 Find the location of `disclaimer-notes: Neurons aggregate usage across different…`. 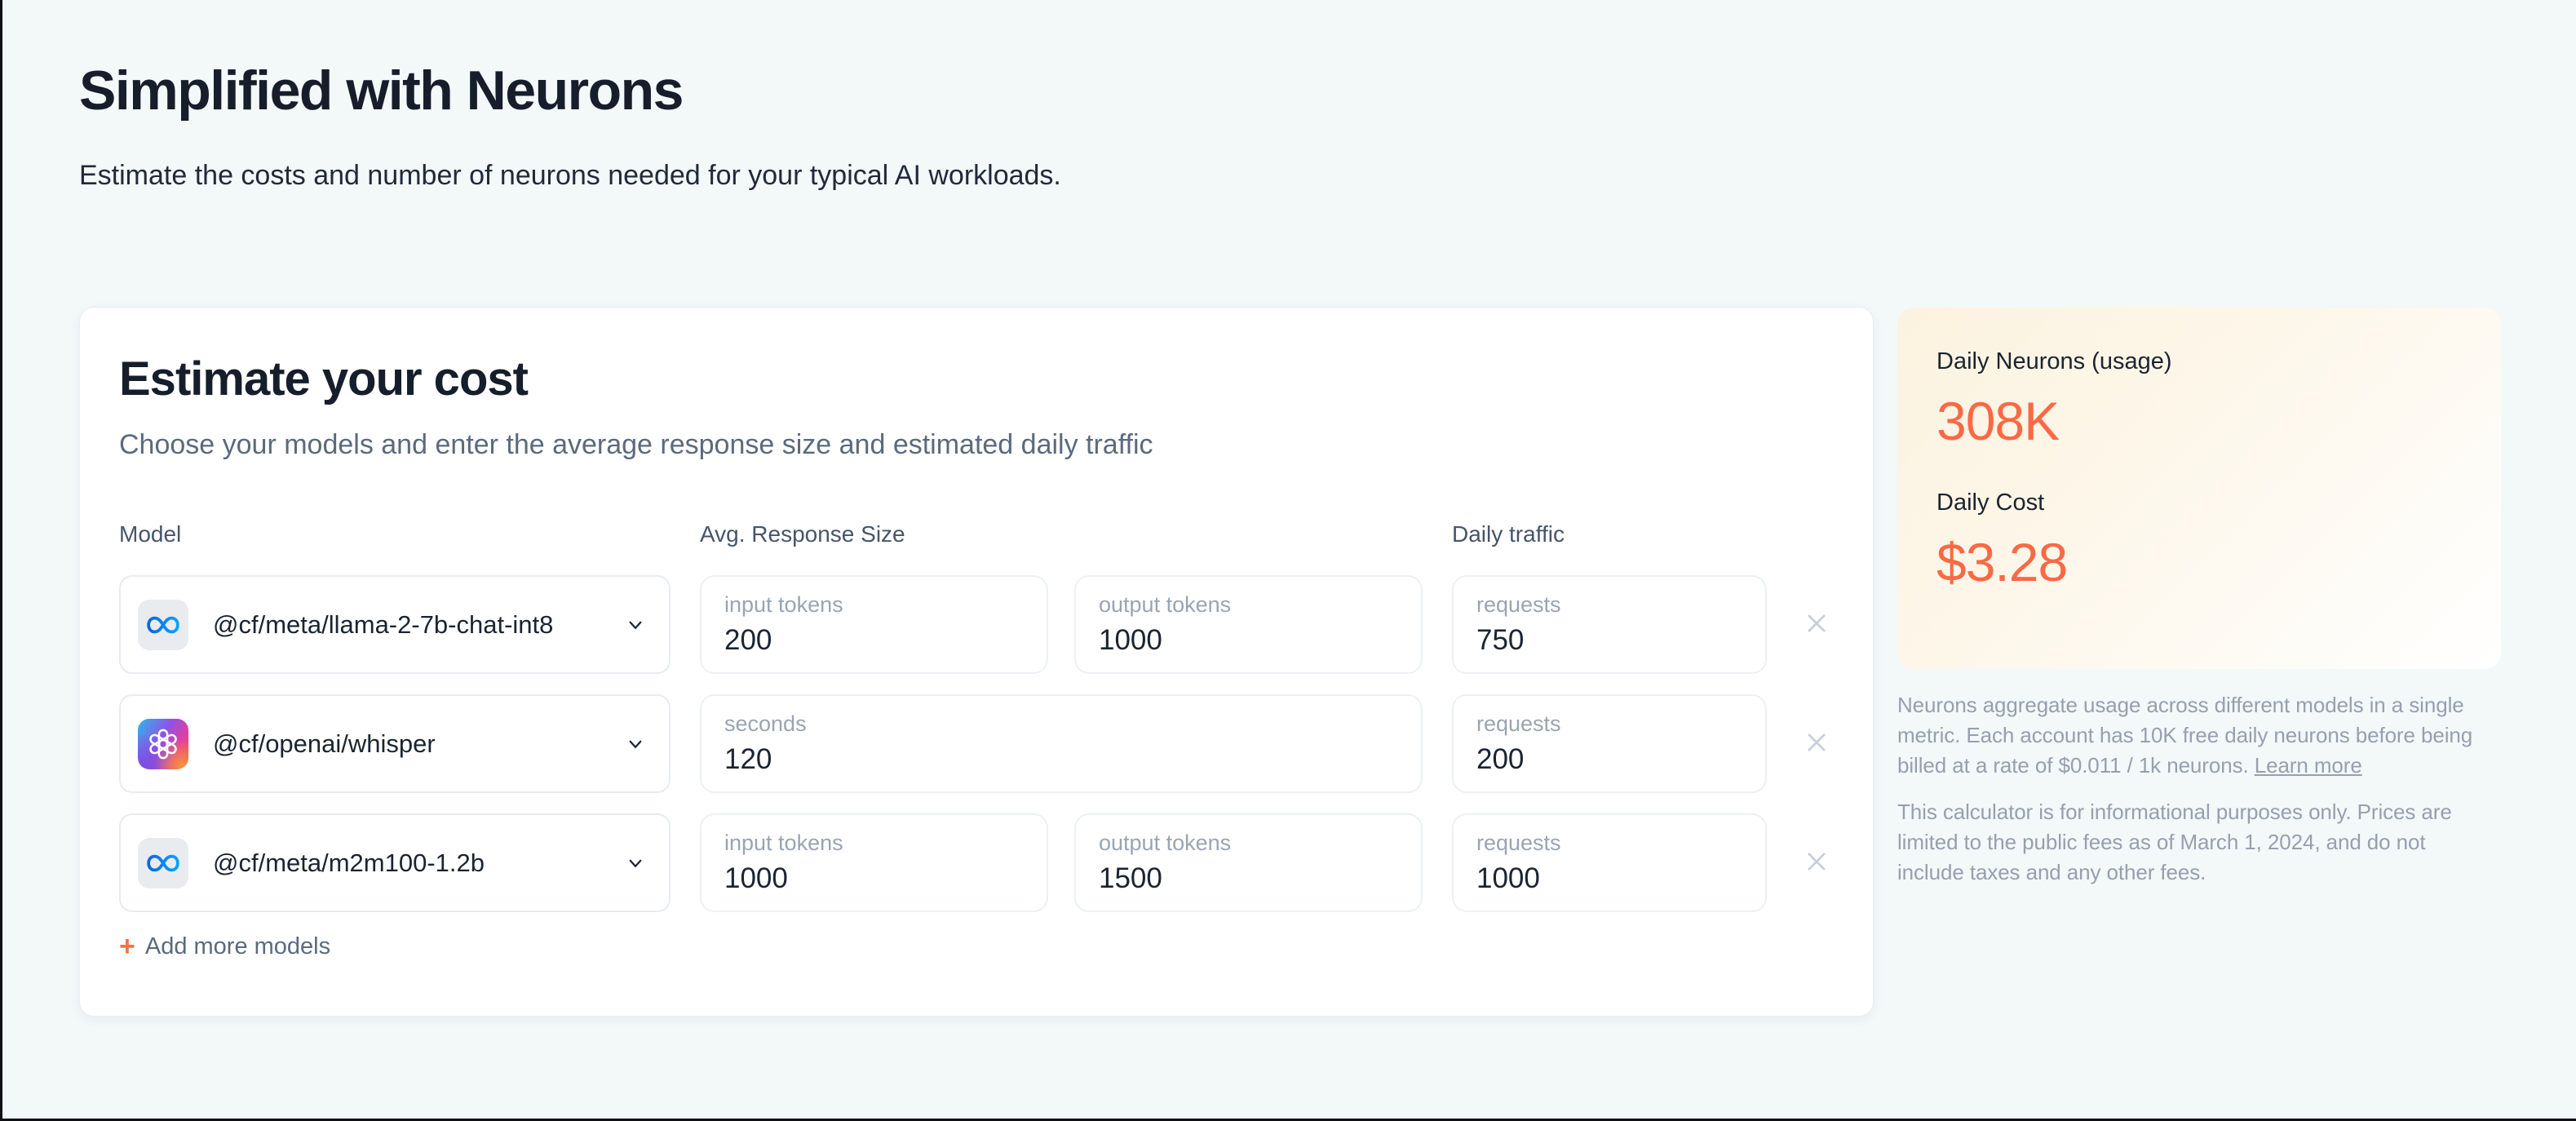

disclaimer-notes: Neurons aggregate usage across different… is located at coordinates (2192, 789).